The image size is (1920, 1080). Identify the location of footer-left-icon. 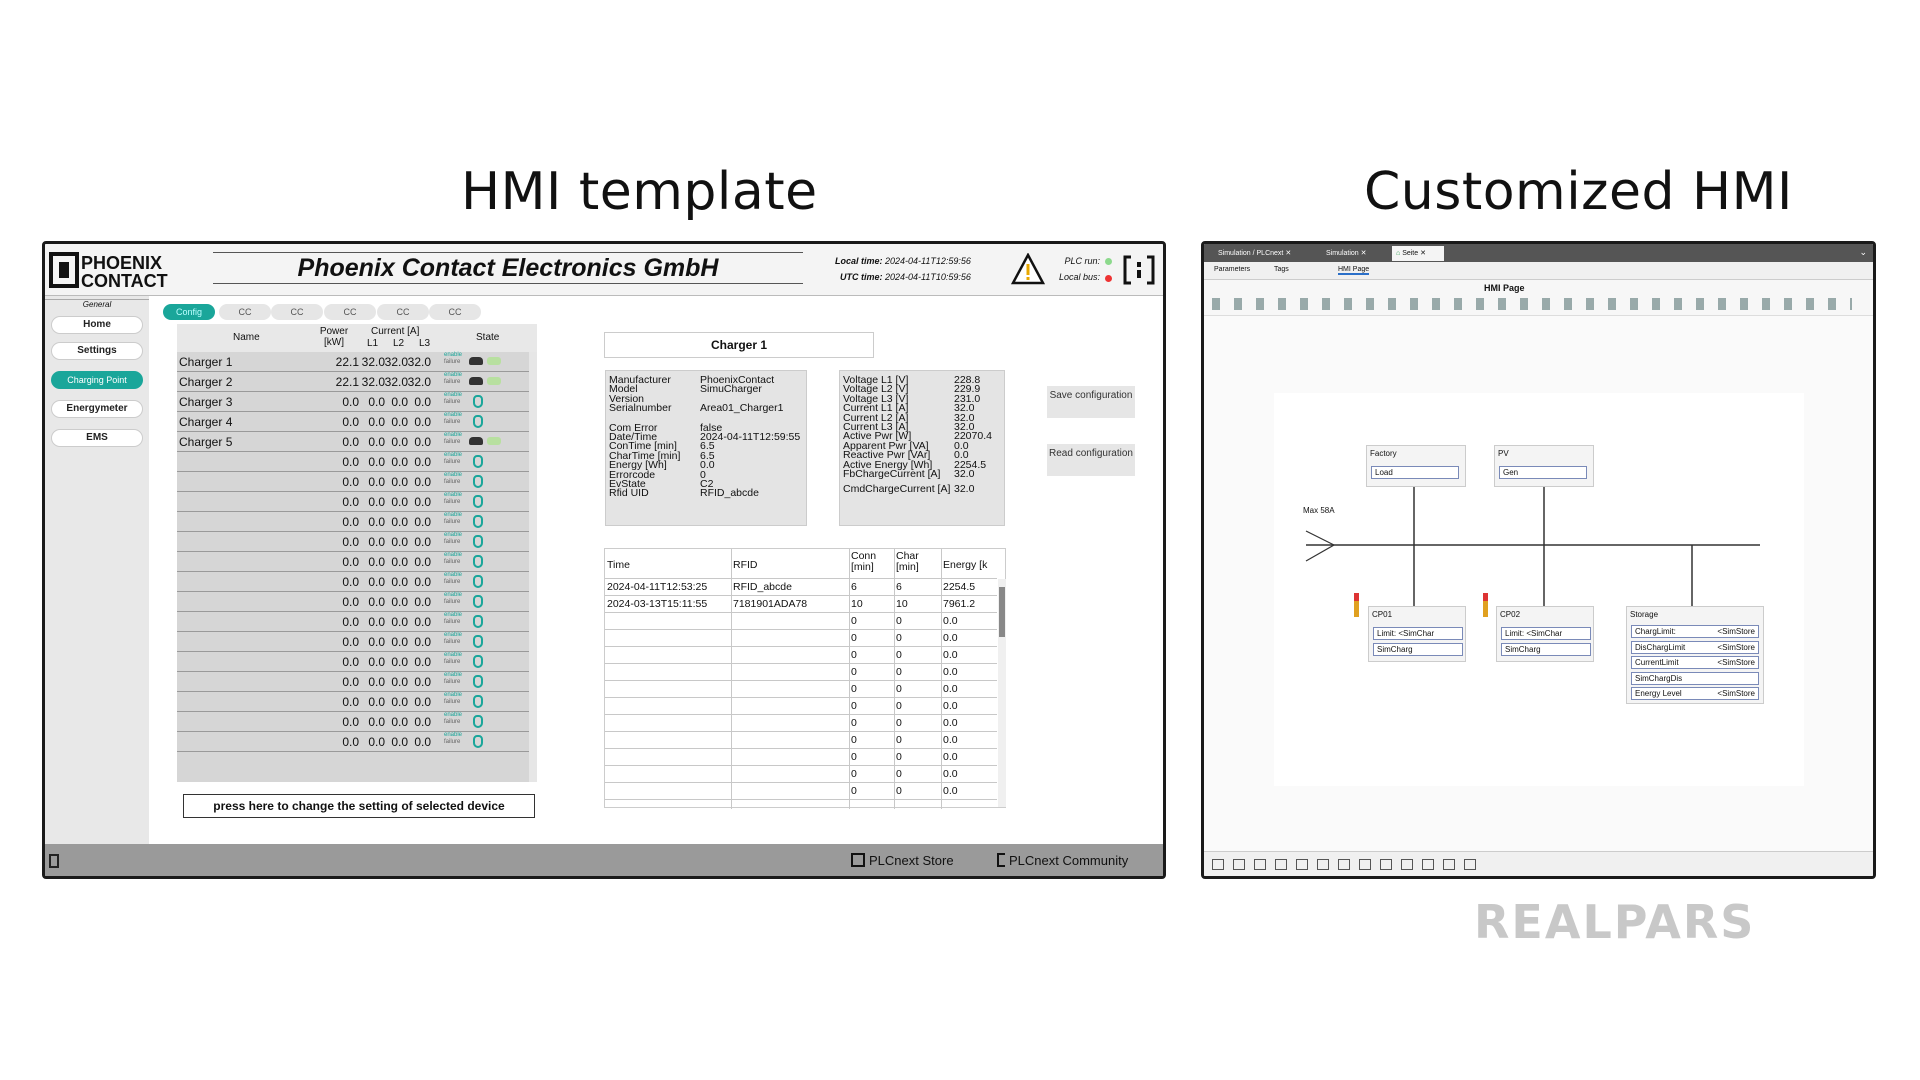
(54, 861).